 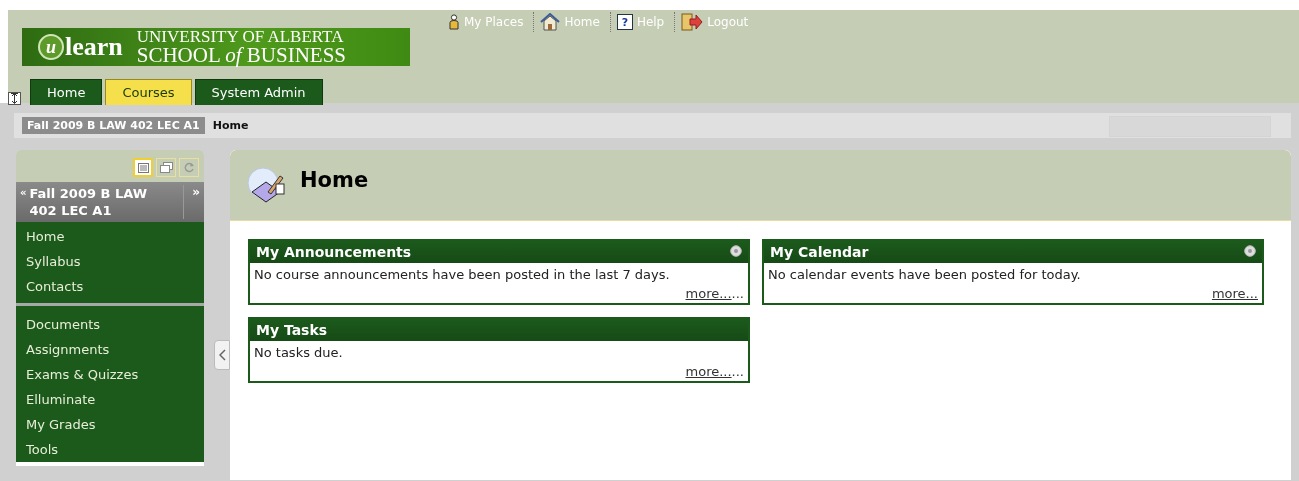 I want to click on help-icon: ?, so click(x=624, y=22).